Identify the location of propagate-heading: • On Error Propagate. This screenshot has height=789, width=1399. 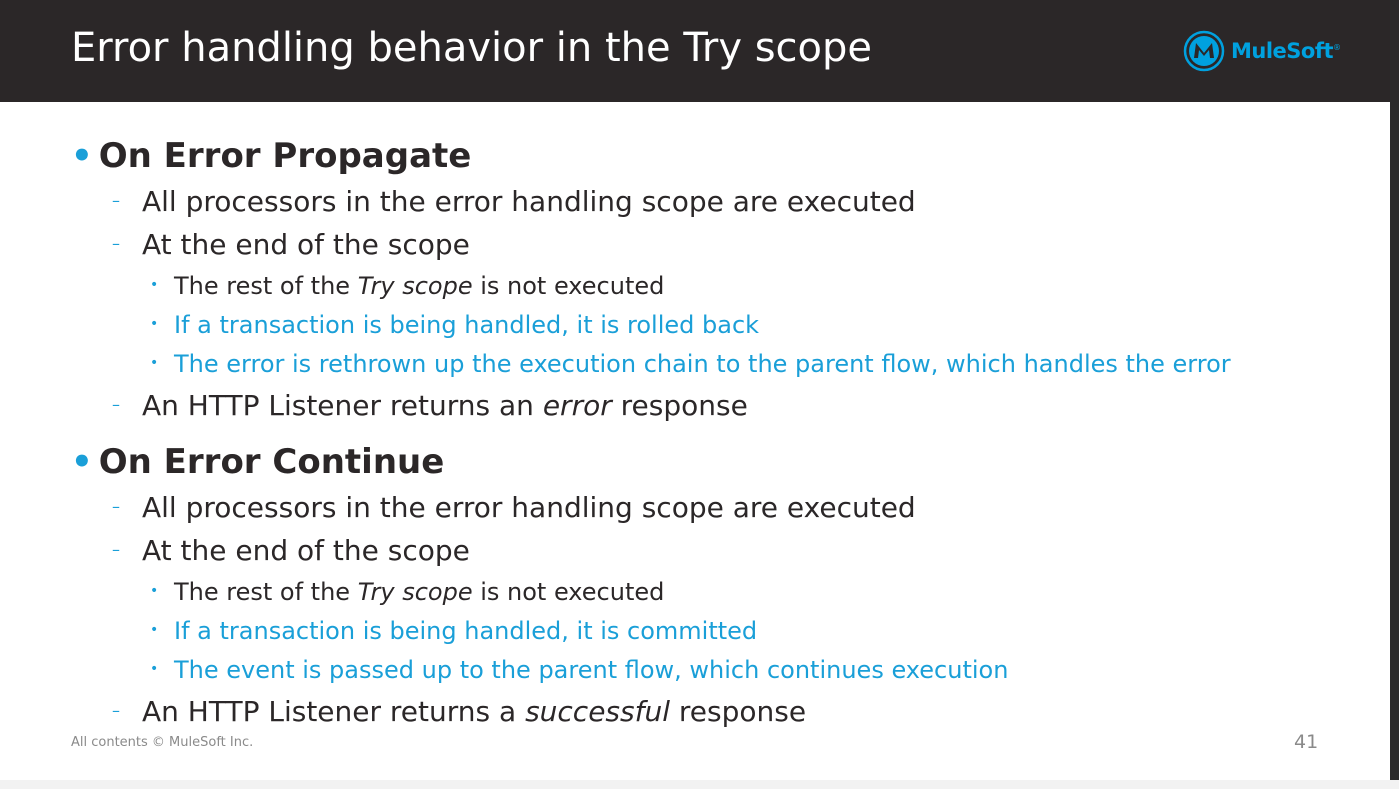
(271, 156).